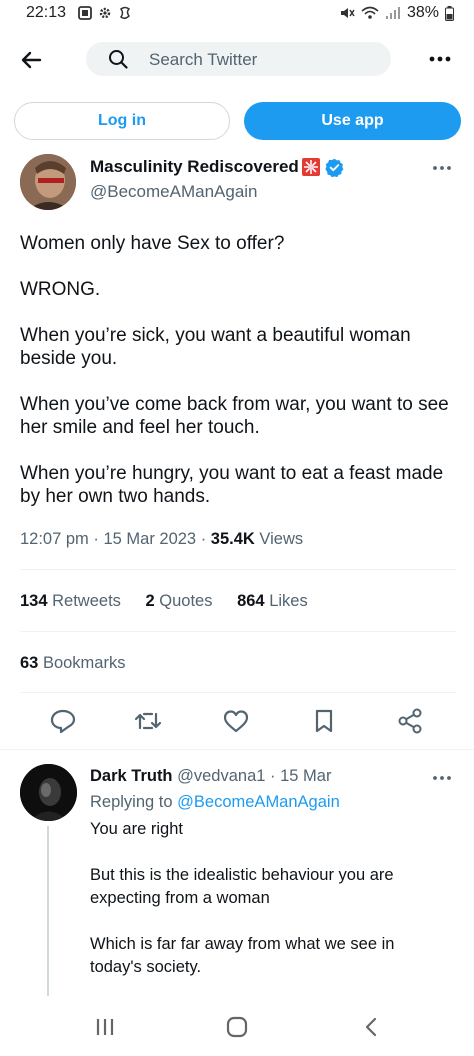 The image size is (474, 1056). I want to click on more-options-button, so click(440, 59).